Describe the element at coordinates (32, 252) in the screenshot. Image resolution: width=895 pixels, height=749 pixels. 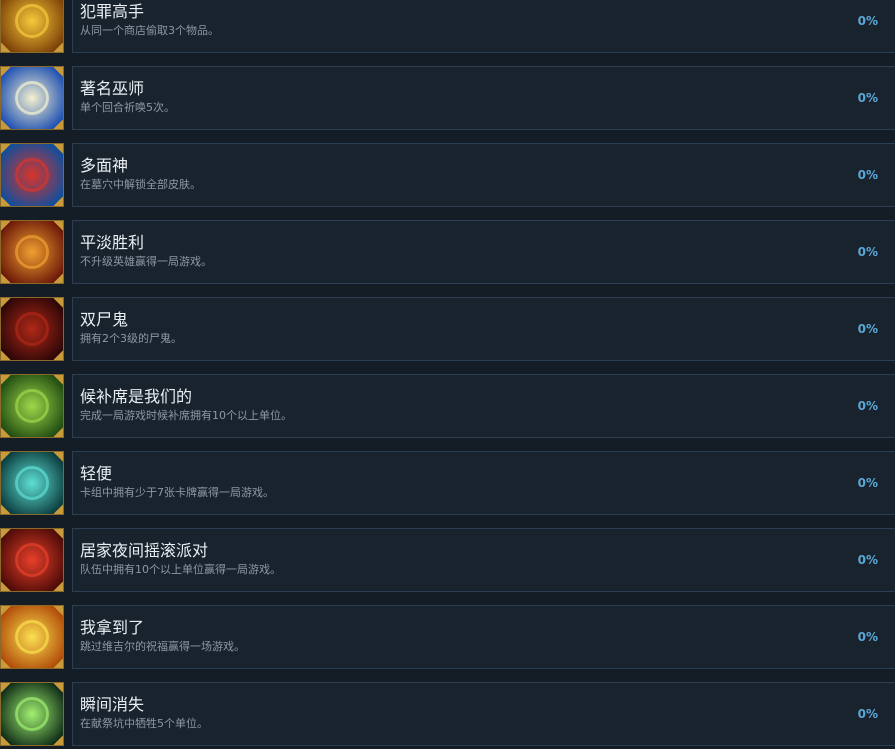
I see `anvil-icon` at that location.